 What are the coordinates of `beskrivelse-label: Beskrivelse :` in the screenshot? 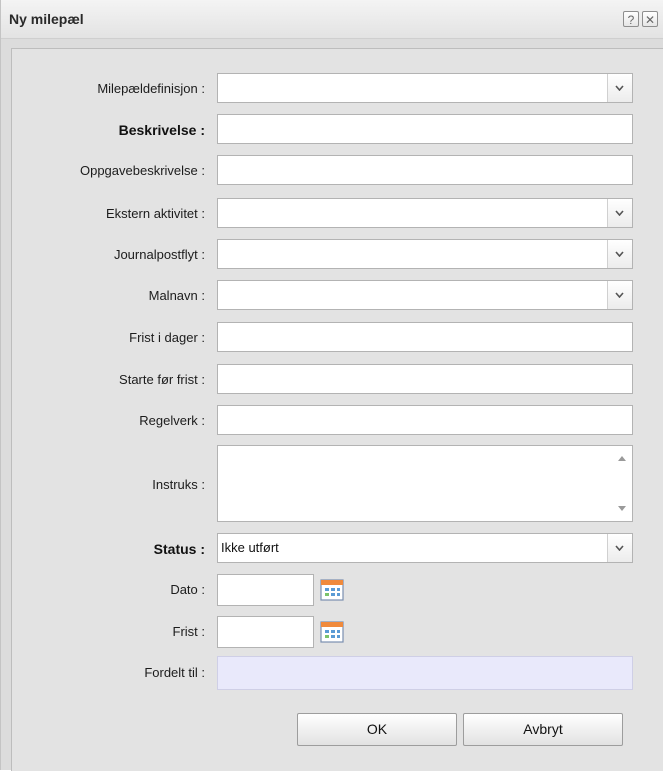 It's located at (161, 130).